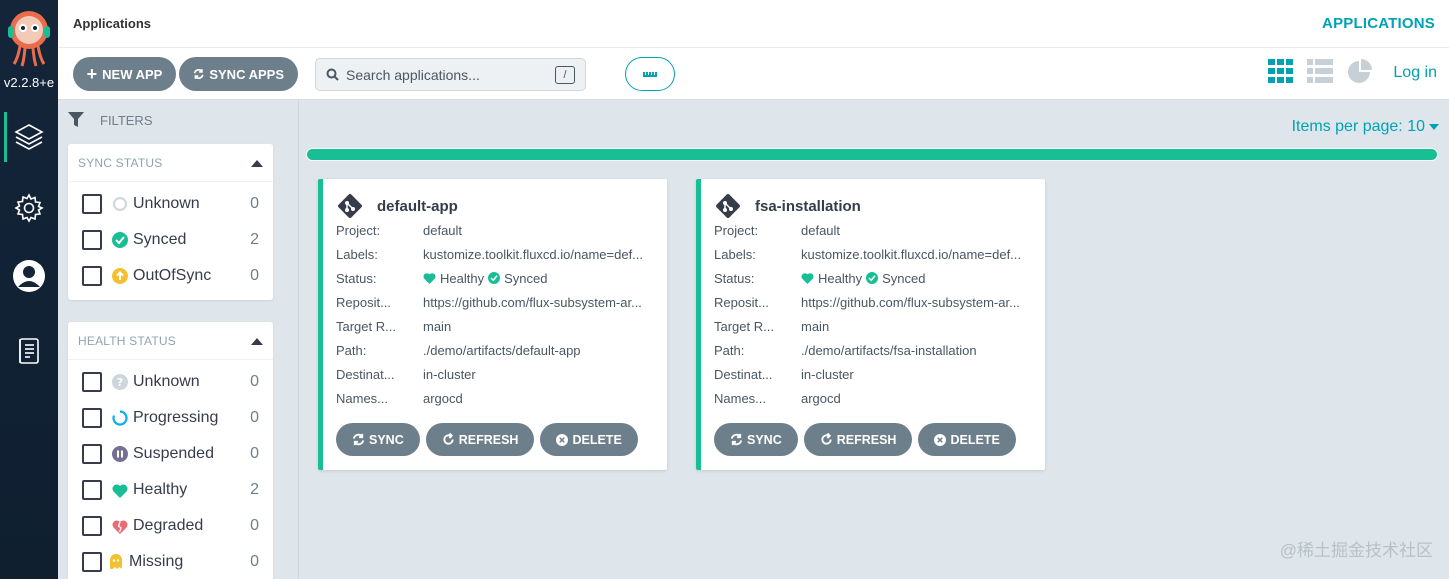  Describe the element at coordinates (170, 561) in the screenshot. I see `filter-health-missing: Missing 0` at that location.